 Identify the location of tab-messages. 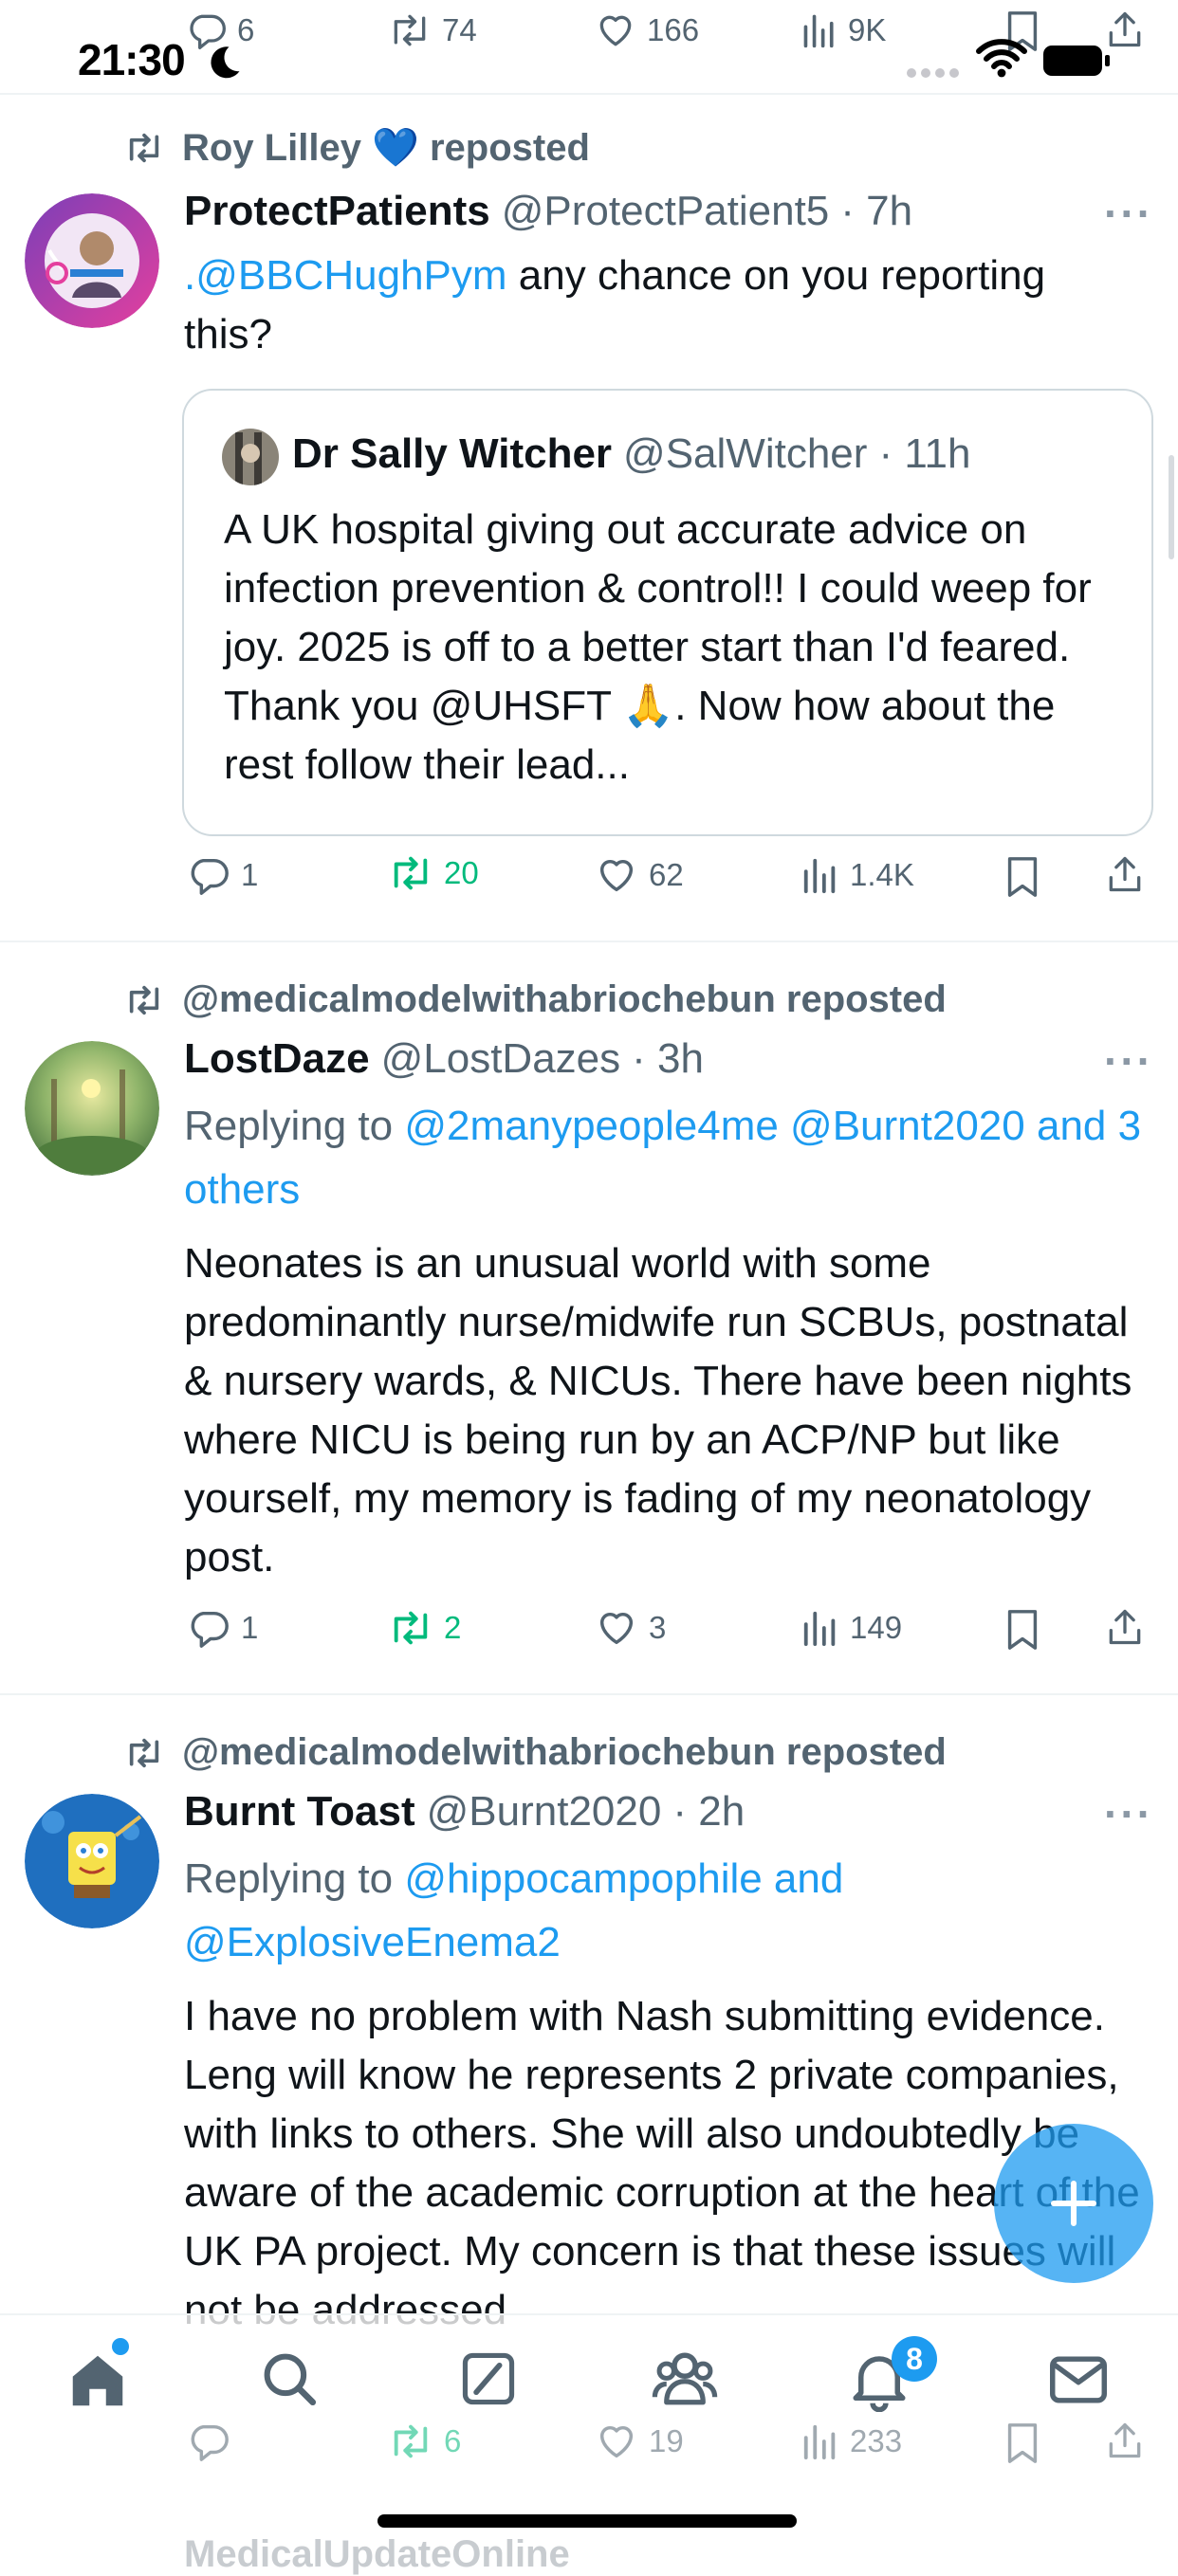
(1078, 2379).